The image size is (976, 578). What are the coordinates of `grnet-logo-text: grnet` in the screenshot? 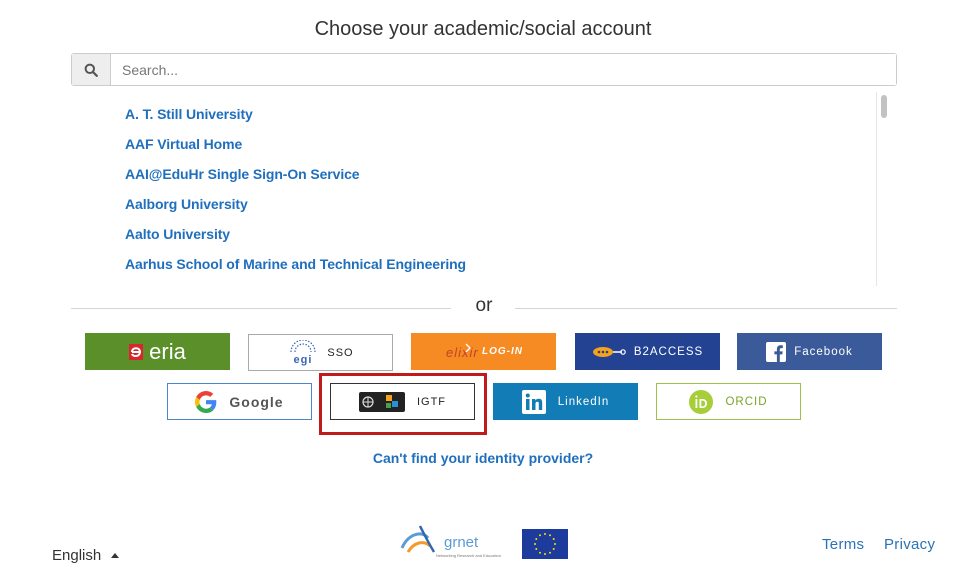 It's located at (461, 542).